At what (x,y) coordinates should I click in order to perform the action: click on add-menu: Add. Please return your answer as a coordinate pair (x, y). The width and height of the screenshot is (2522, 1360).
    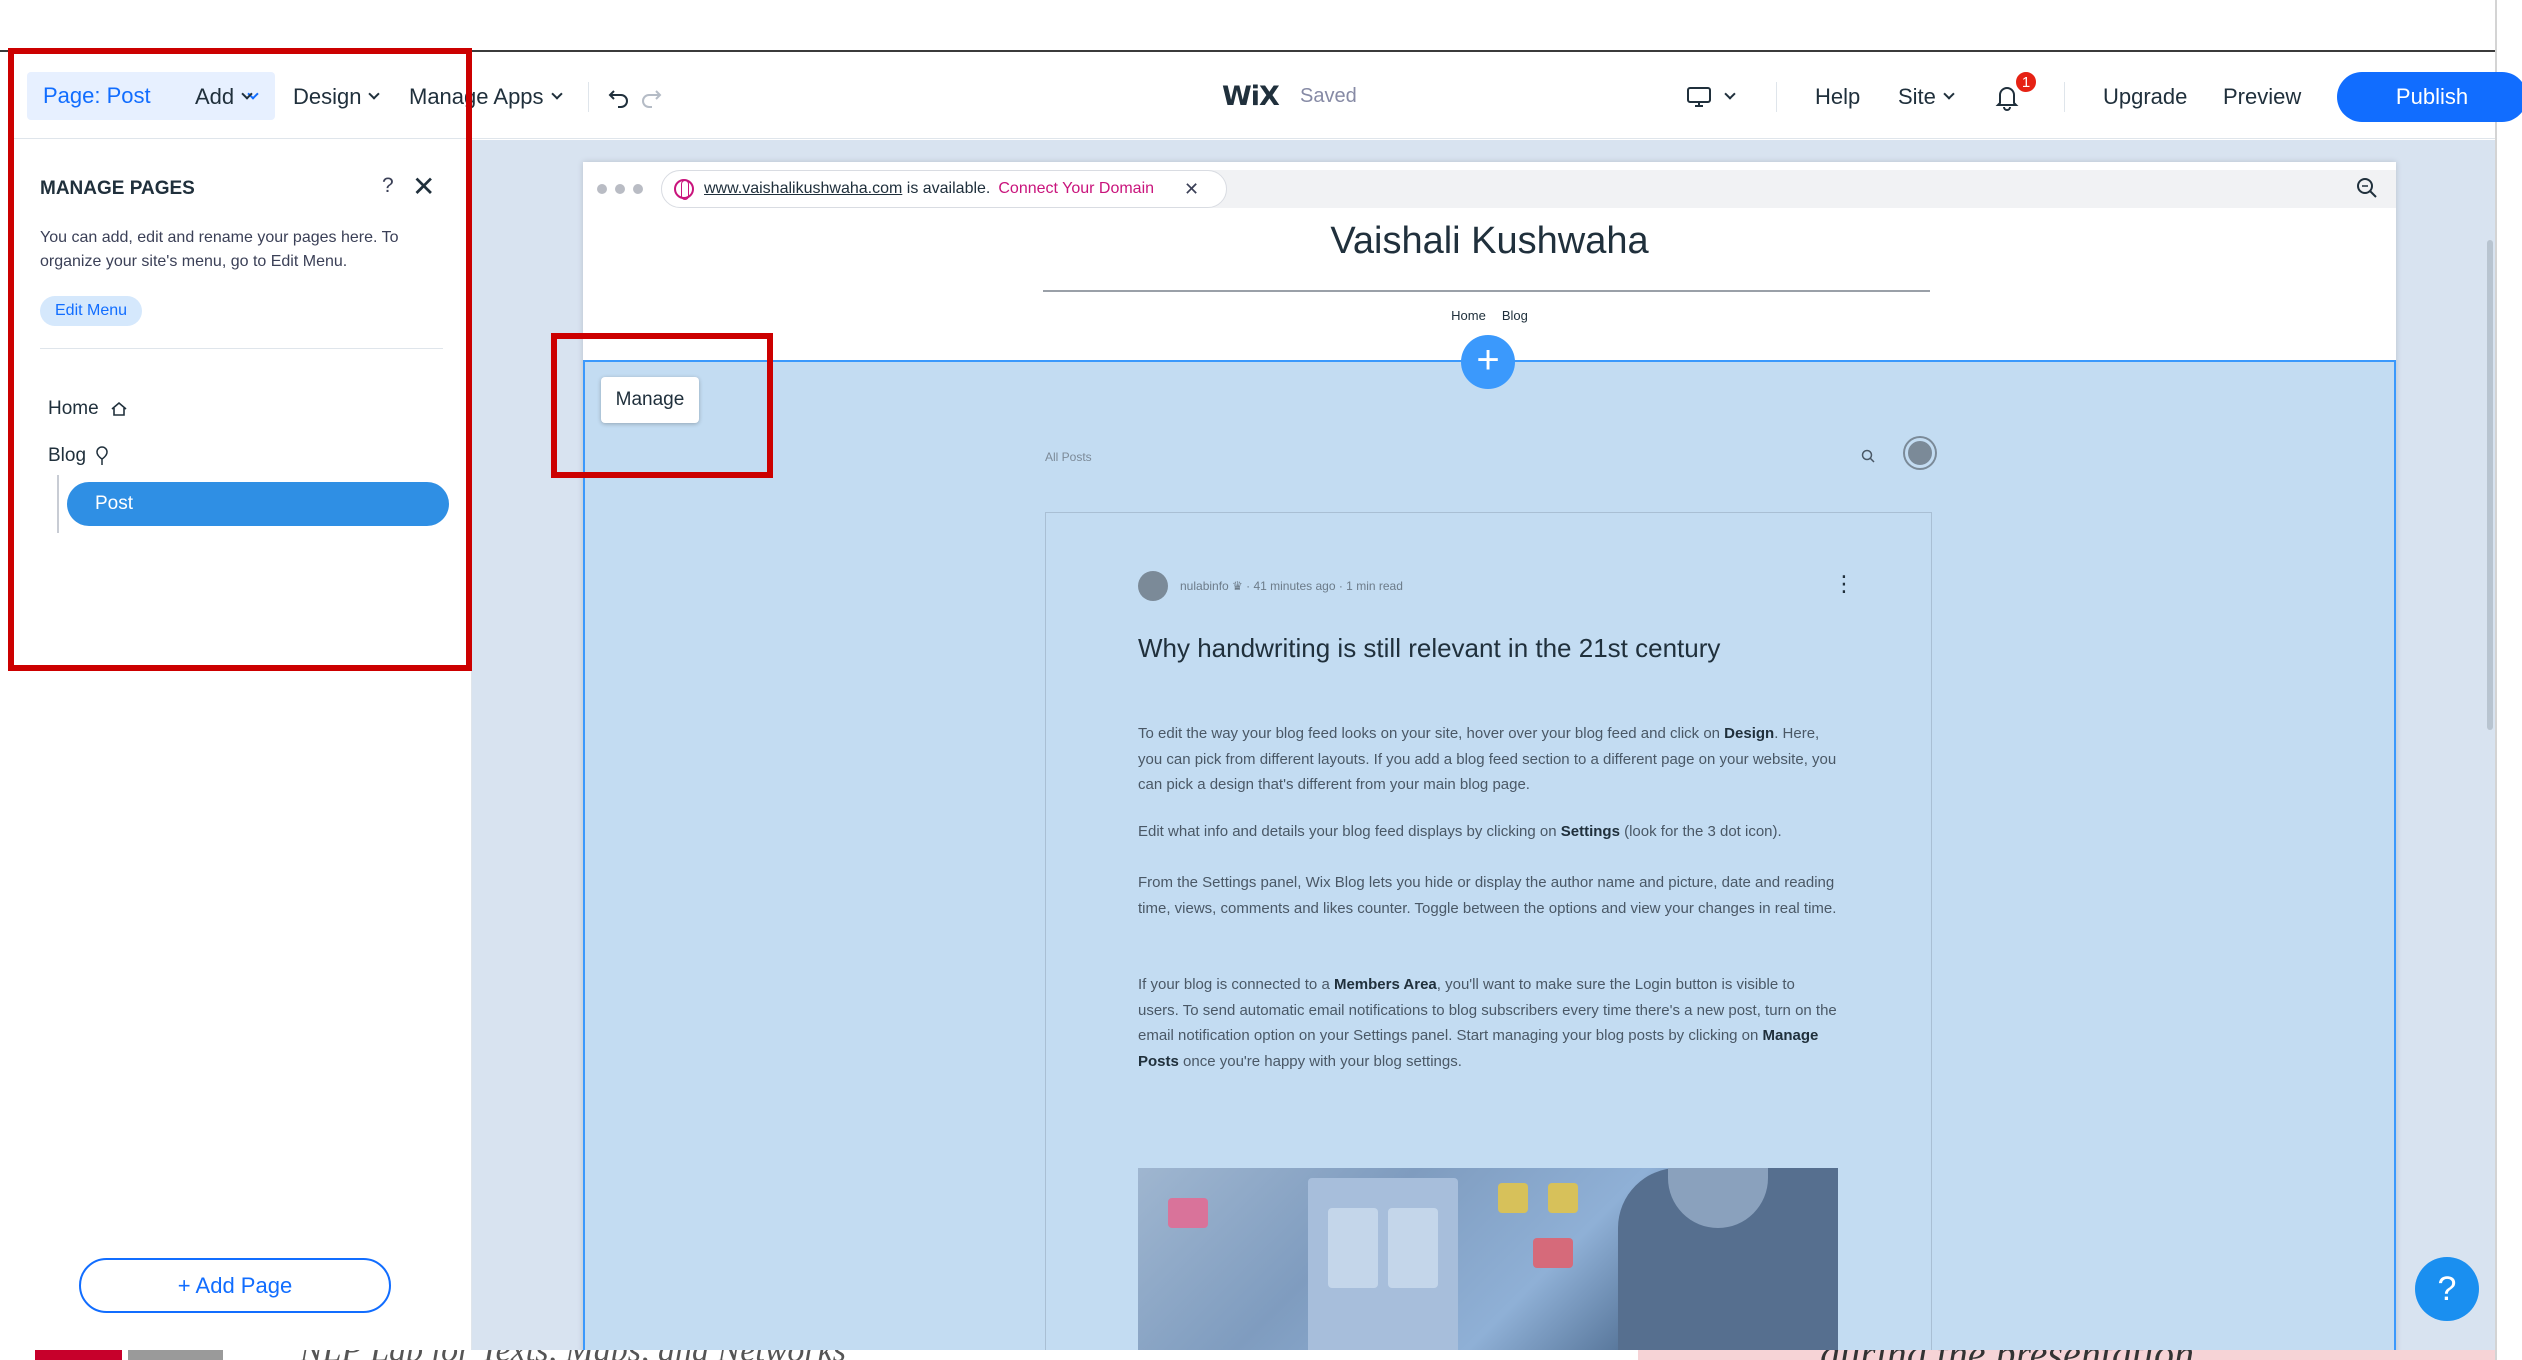
    Looking at the image, I should click on (224, 96).